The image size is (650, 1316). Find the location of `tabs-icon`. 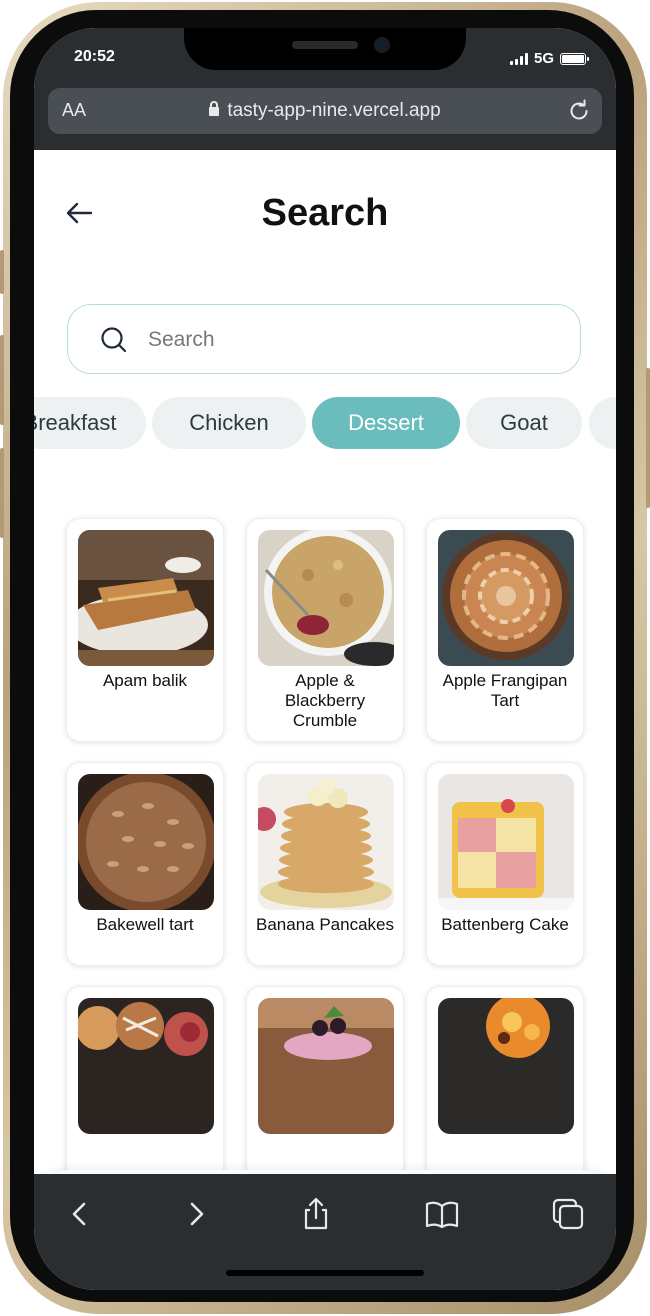

tabs-icon is located at coordinates (568, 1214).